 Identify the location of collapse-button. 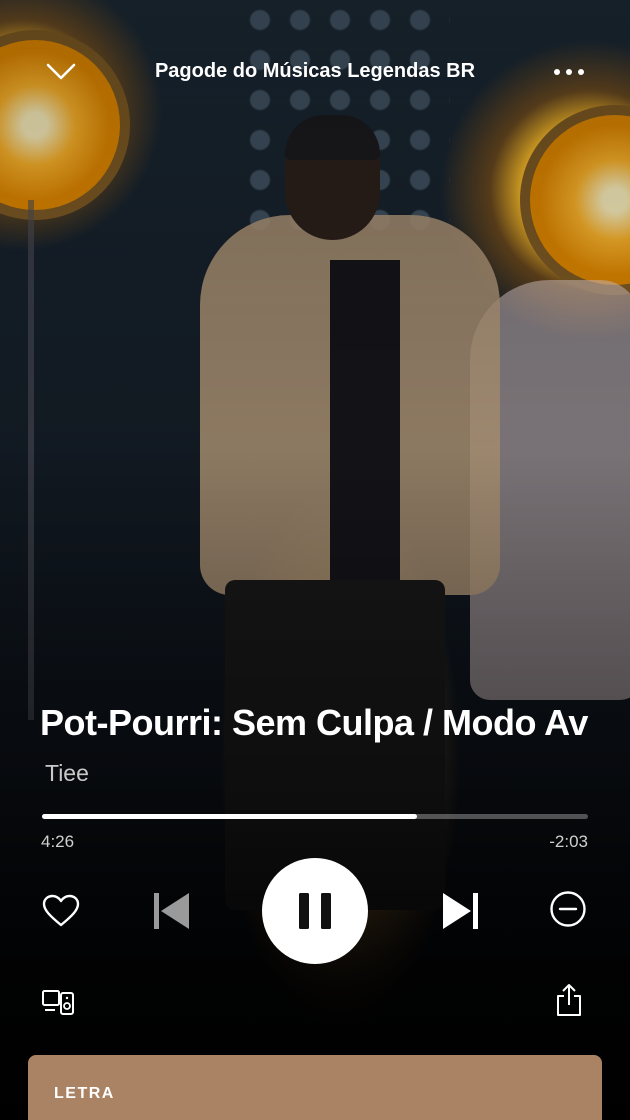
(61, 72).